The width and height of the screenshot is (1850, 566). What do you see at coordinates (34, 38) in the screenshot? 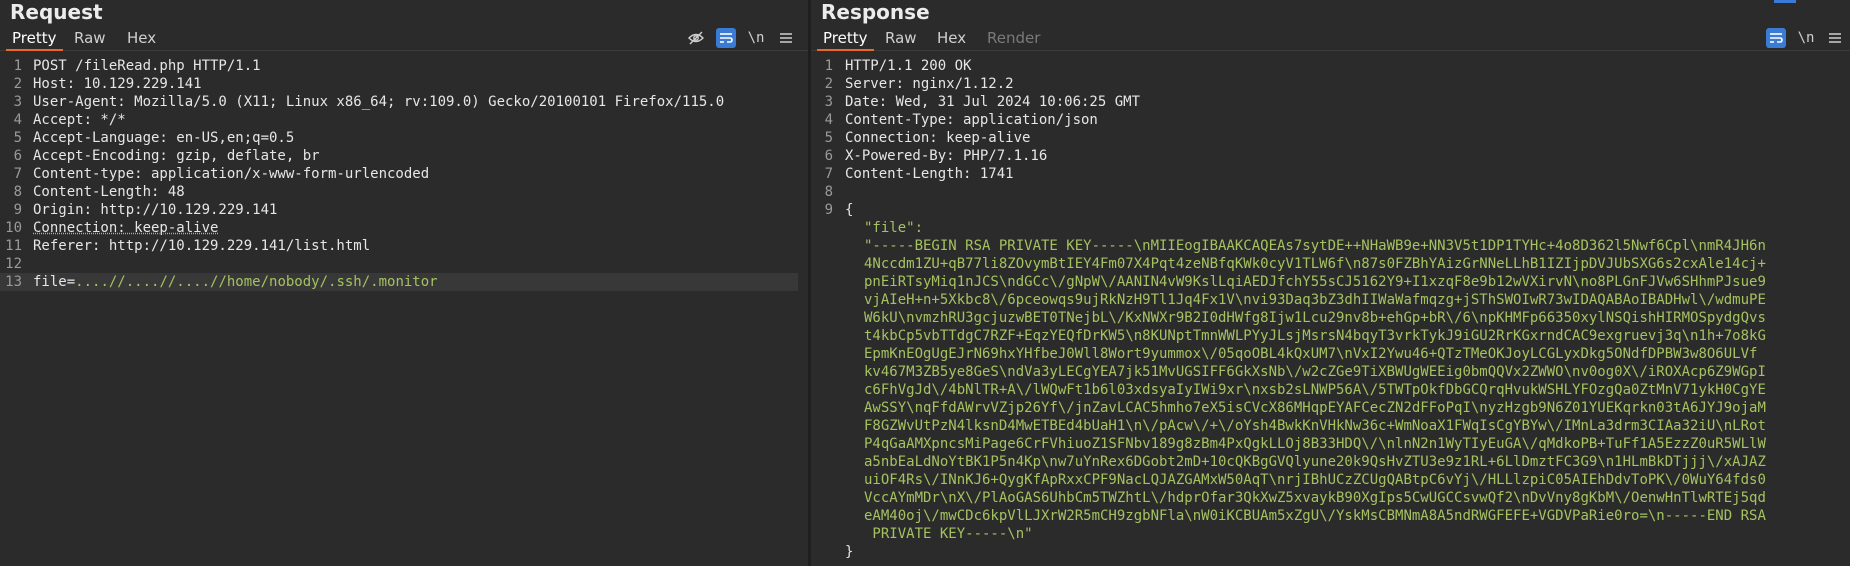
I see `tab-request-pretty: Pretty` at bounding box center [34, 38].